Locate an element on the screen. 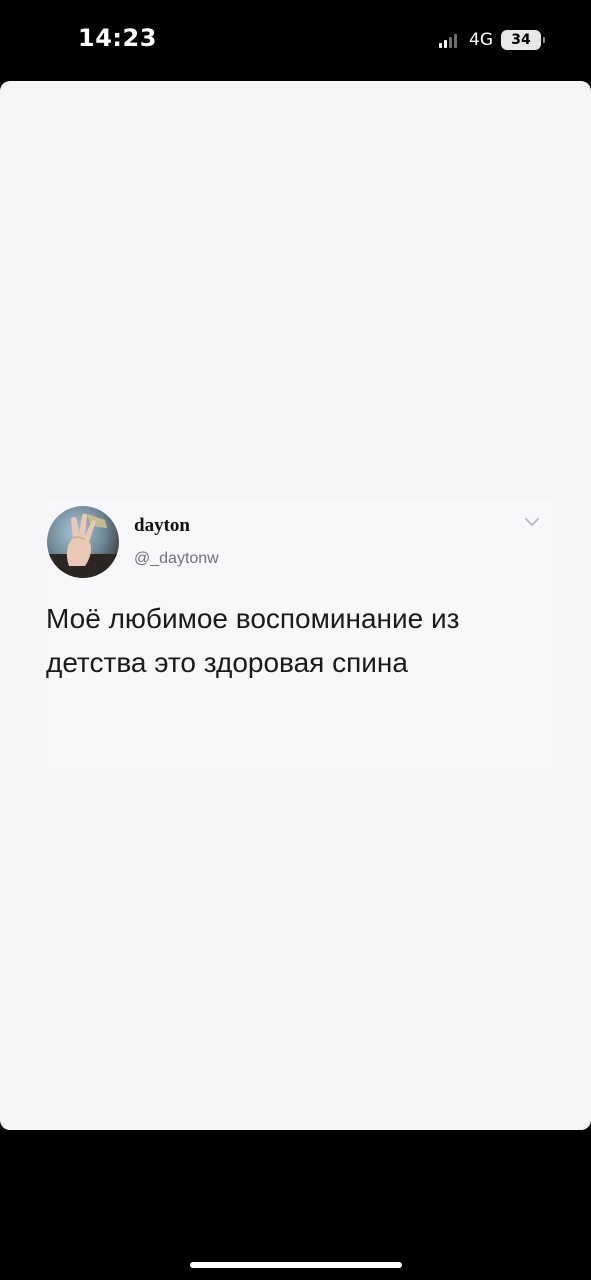 The width and height of the screenshot is (591, 1280). chevron-down-icon is located at coordinates (532, 522).